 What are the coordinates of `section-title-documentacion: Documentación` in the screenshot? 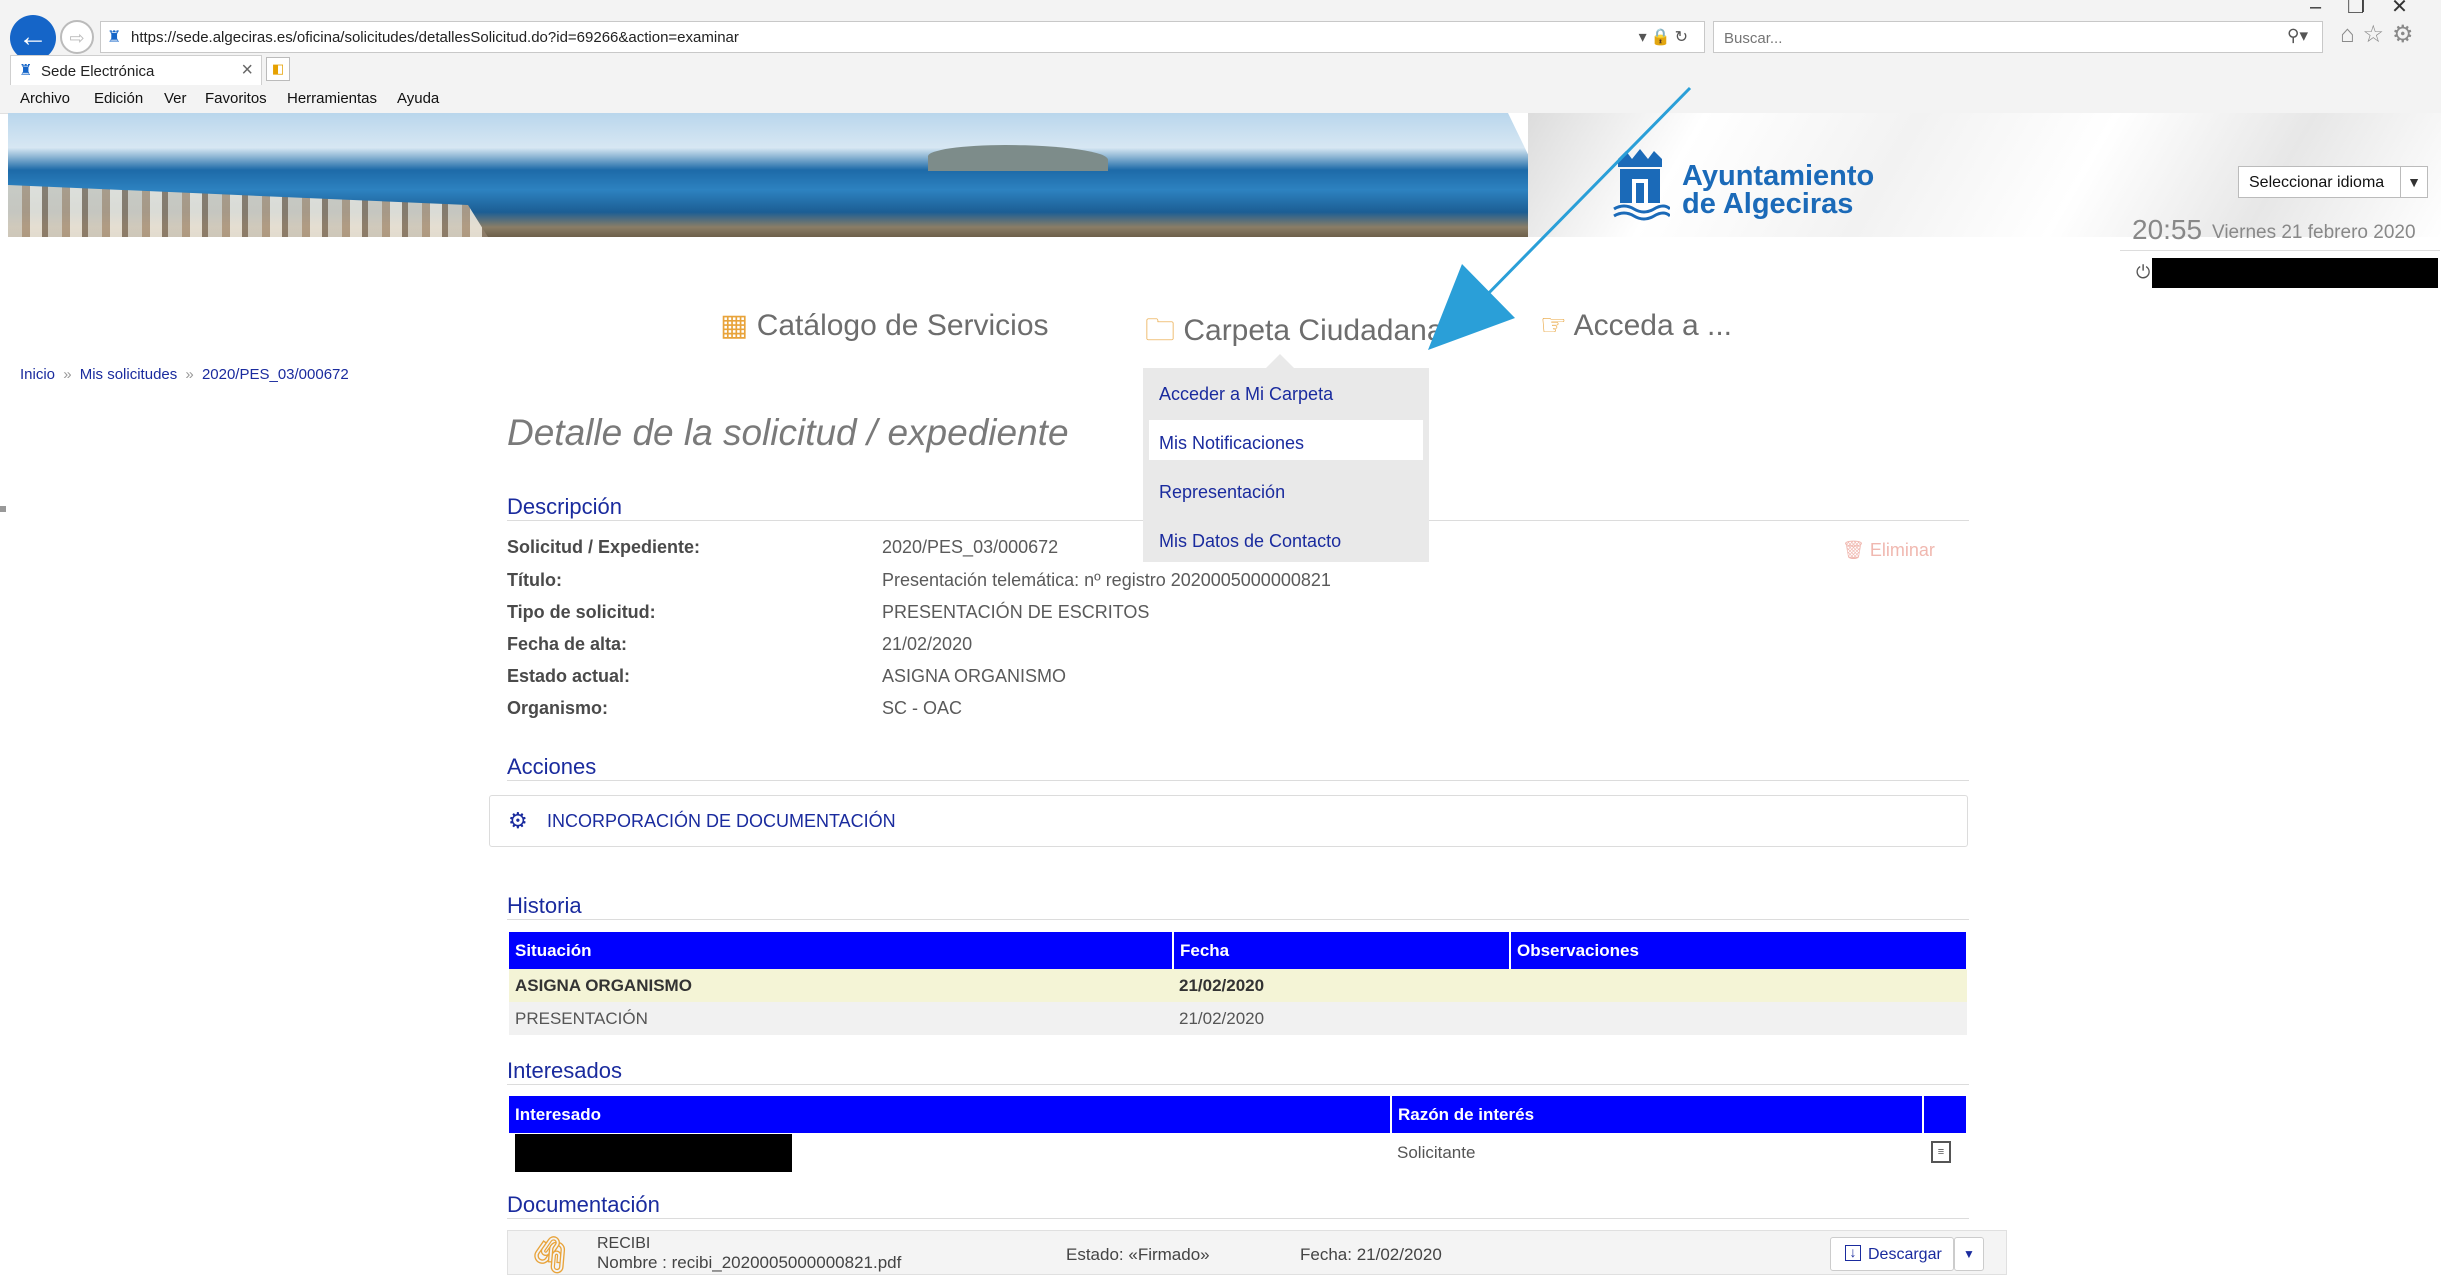 It's located at (583, 1204).